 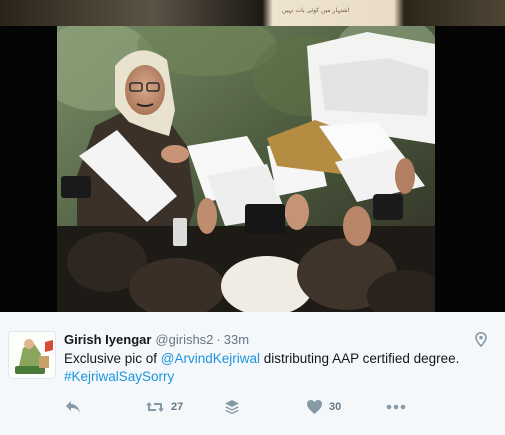 What do you see at coordinates (252, 407) in the screenshot?
I see `tweet-actions: 27 30` at bounding box center [252, 407].